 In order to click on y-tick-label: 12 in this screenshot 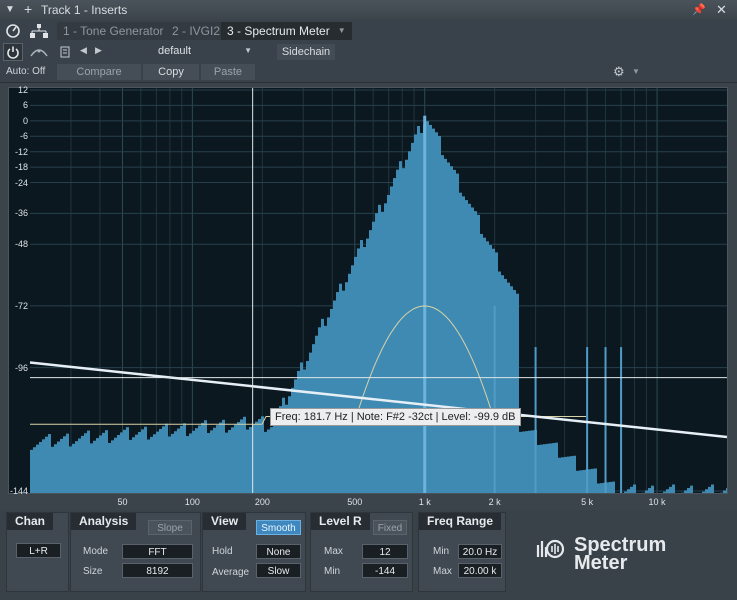, I will do `click(22, 90)`.